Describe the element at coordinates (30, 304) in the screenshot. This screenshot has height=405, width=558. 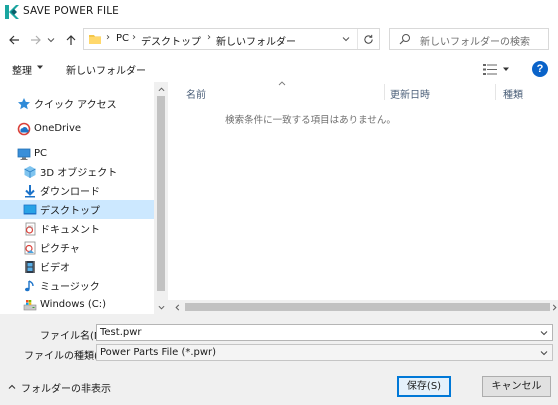
I see `drive-icon` at that location.